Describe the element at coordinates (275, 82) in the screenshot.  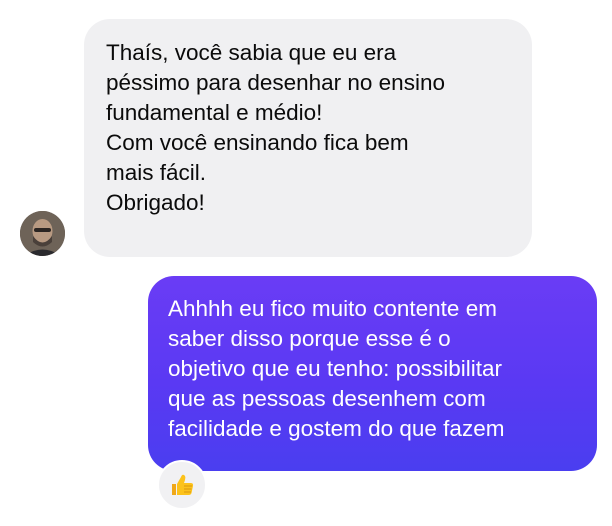
I see `incoming-message-line: péssimo para desenhar no ensino` at that location.